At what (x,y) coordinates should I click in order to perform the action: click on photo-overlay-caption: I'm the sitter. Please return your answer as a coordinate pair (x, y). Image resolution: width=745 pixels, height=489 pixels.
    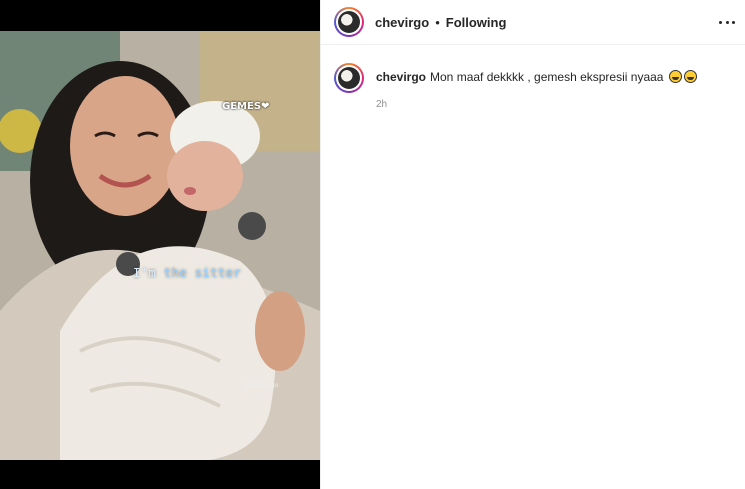
    Looking at the image, I should click on (187, 273).